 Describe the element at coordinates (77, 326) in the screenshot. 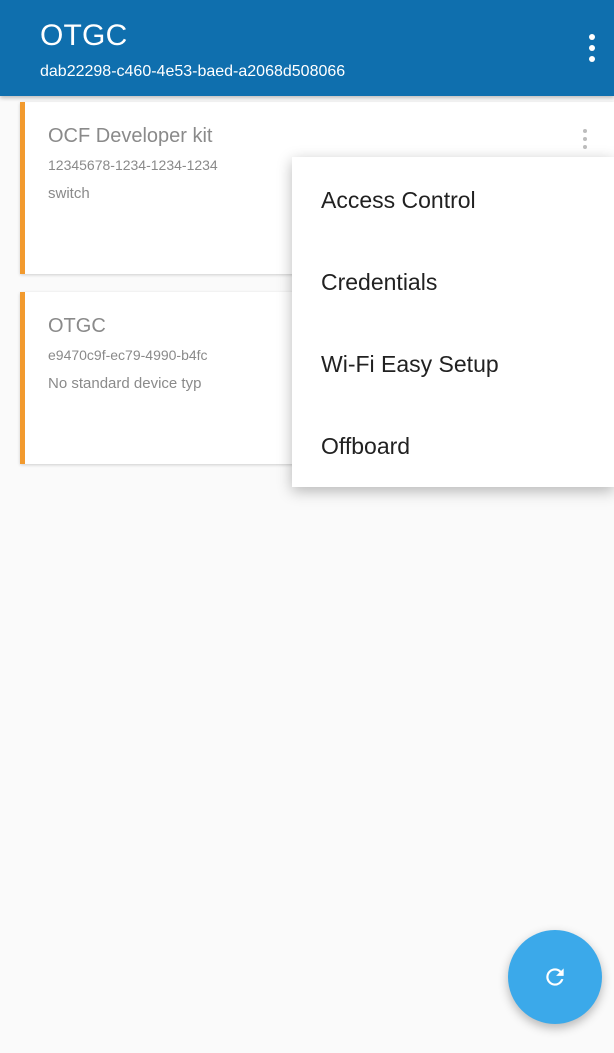

I see `device-name: OTGC` at that location.